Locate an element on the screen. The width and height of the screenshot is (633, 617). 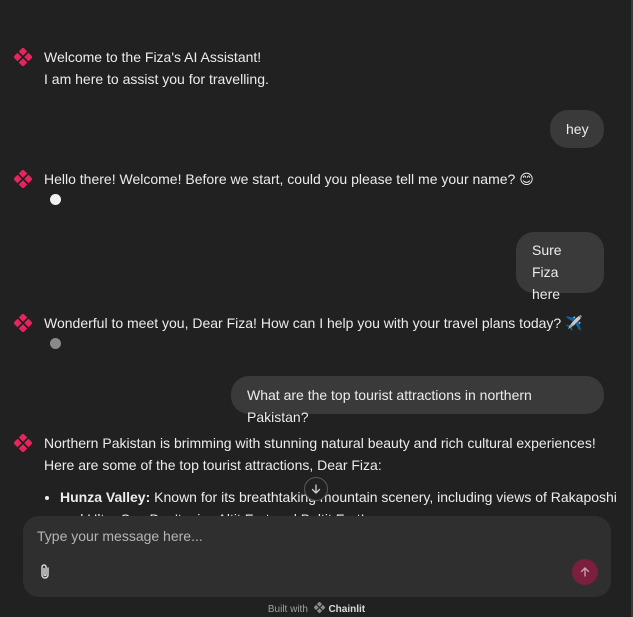
attraction-name: Hunza Valley: is located at coordinates (105, 497).